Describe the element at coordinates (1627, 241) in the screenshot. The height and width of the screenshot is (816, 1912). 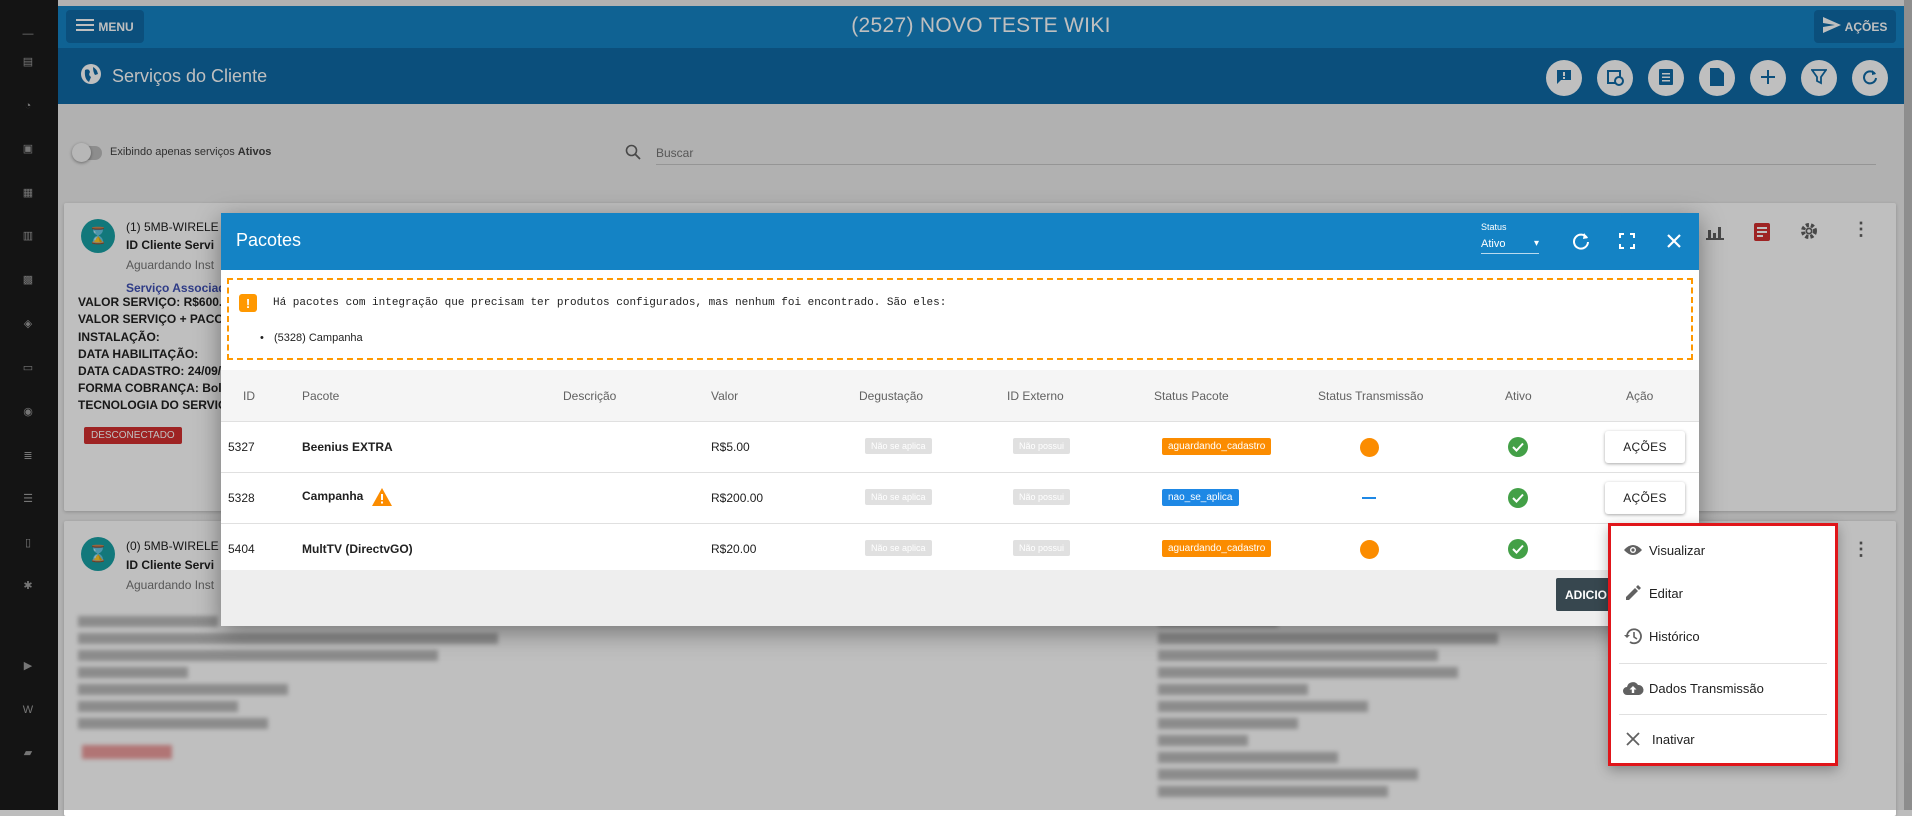
I see `fullscreen-icon` at that location.